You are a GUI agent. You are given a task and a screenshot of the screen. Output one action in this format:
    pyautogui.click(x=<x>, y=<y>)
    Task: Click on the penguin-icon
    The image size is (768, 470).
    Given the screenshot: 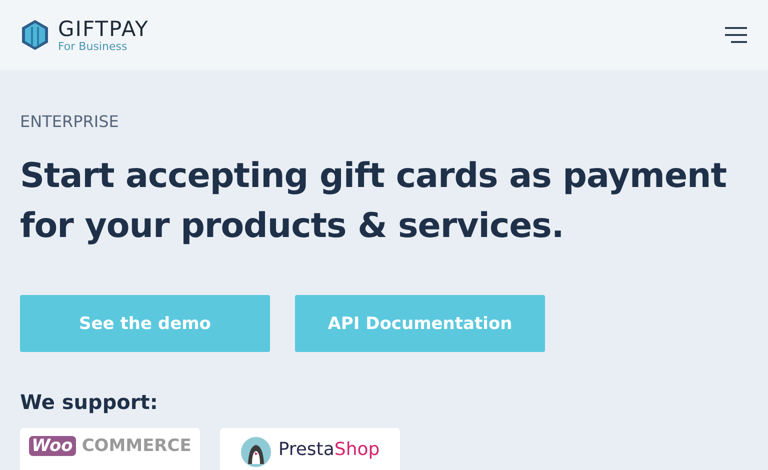 What is the action you would take?
    pyautogui.click(x=256, y=452)
    